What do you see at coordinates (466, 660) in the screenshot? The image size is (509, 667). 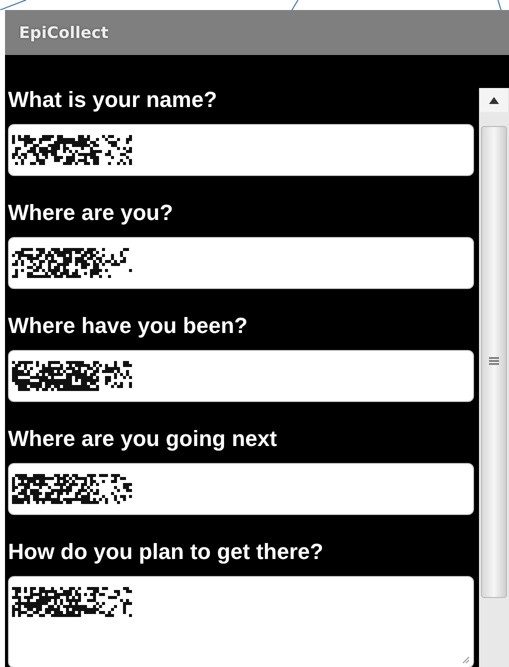 I see `resize-grip-icon` at bounding box center [466, 660].